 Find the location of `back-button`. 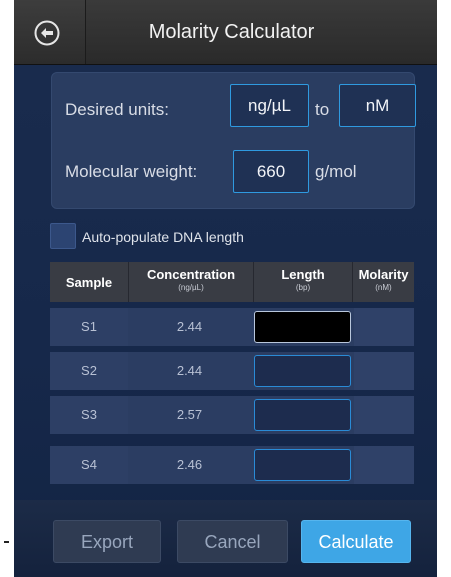

back-button is located at coordinates (50, 32).